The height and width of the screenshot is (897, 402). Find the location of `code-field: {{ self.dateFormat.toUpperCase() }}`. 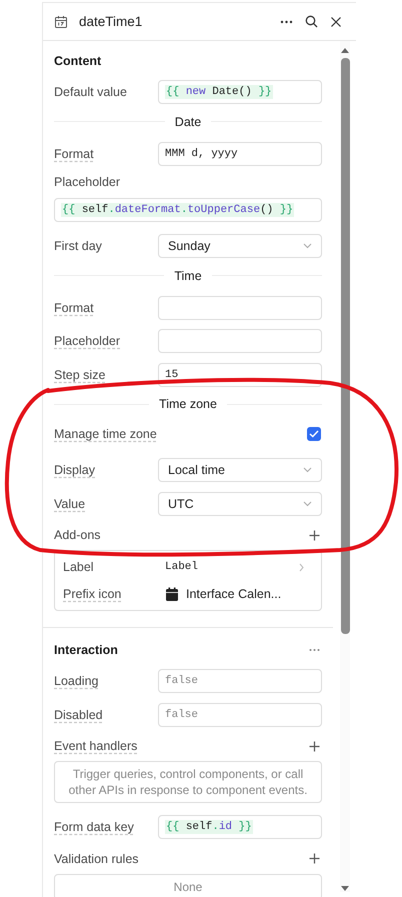

code-field: {{ self.dateFormat.toUpperCase() }} is located at coordinates (188, 210).